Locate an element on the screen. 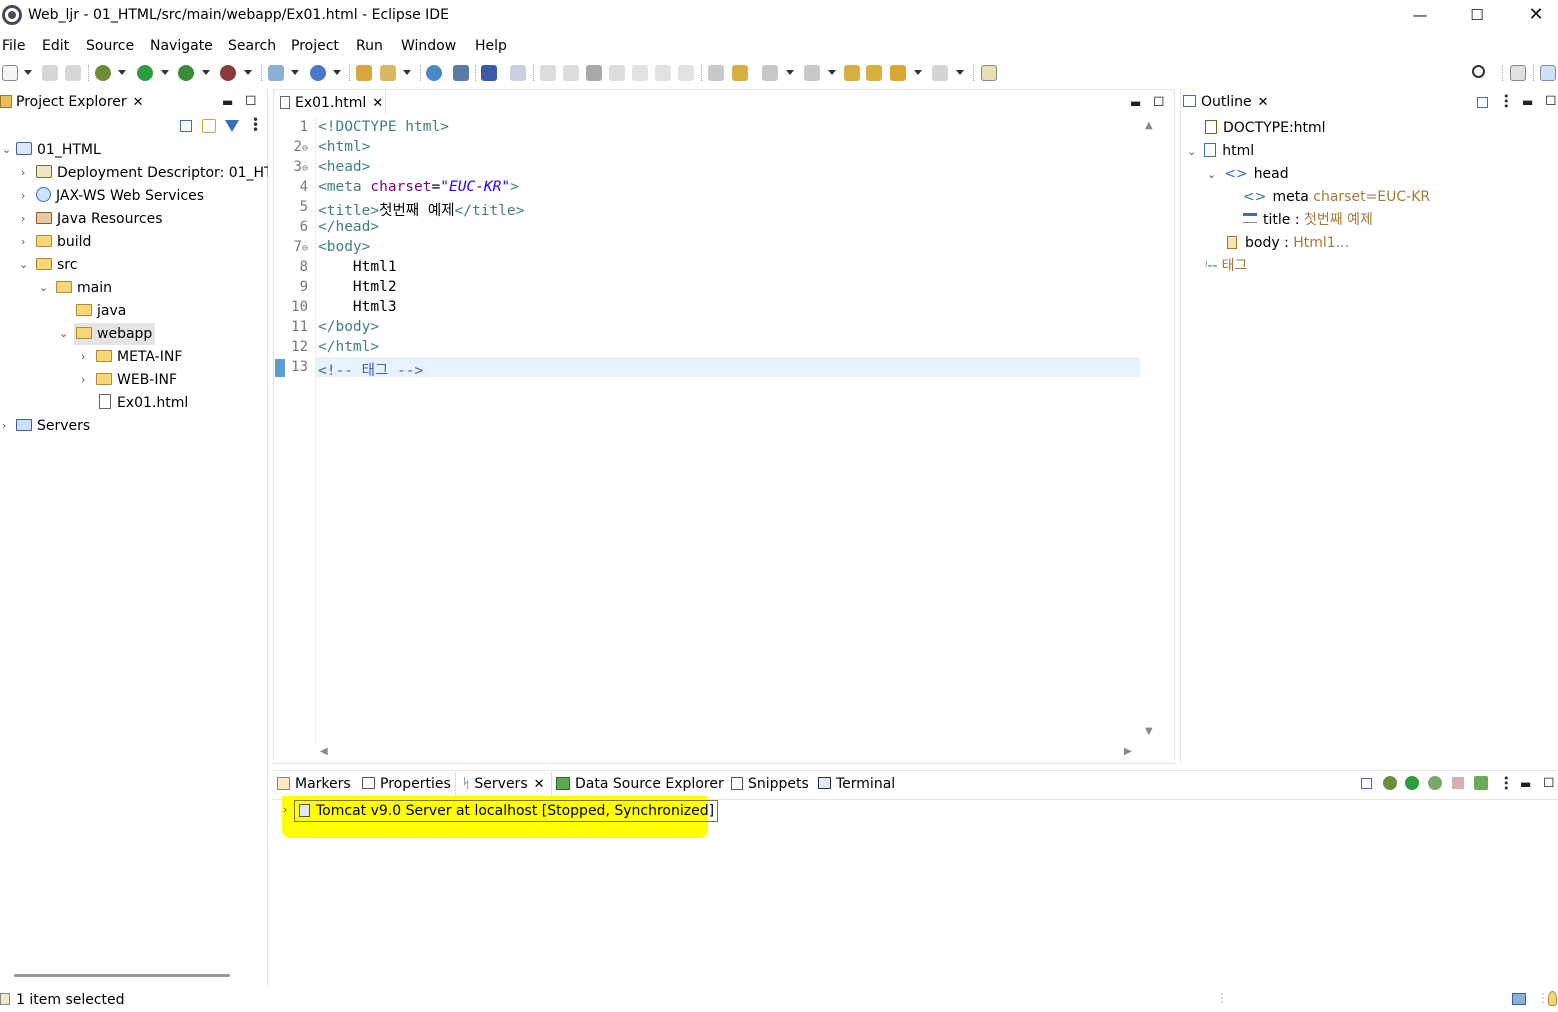 The height and width of the screenshot is (1012, 1558). code-line: <body> is located at coordinates (344, 247).